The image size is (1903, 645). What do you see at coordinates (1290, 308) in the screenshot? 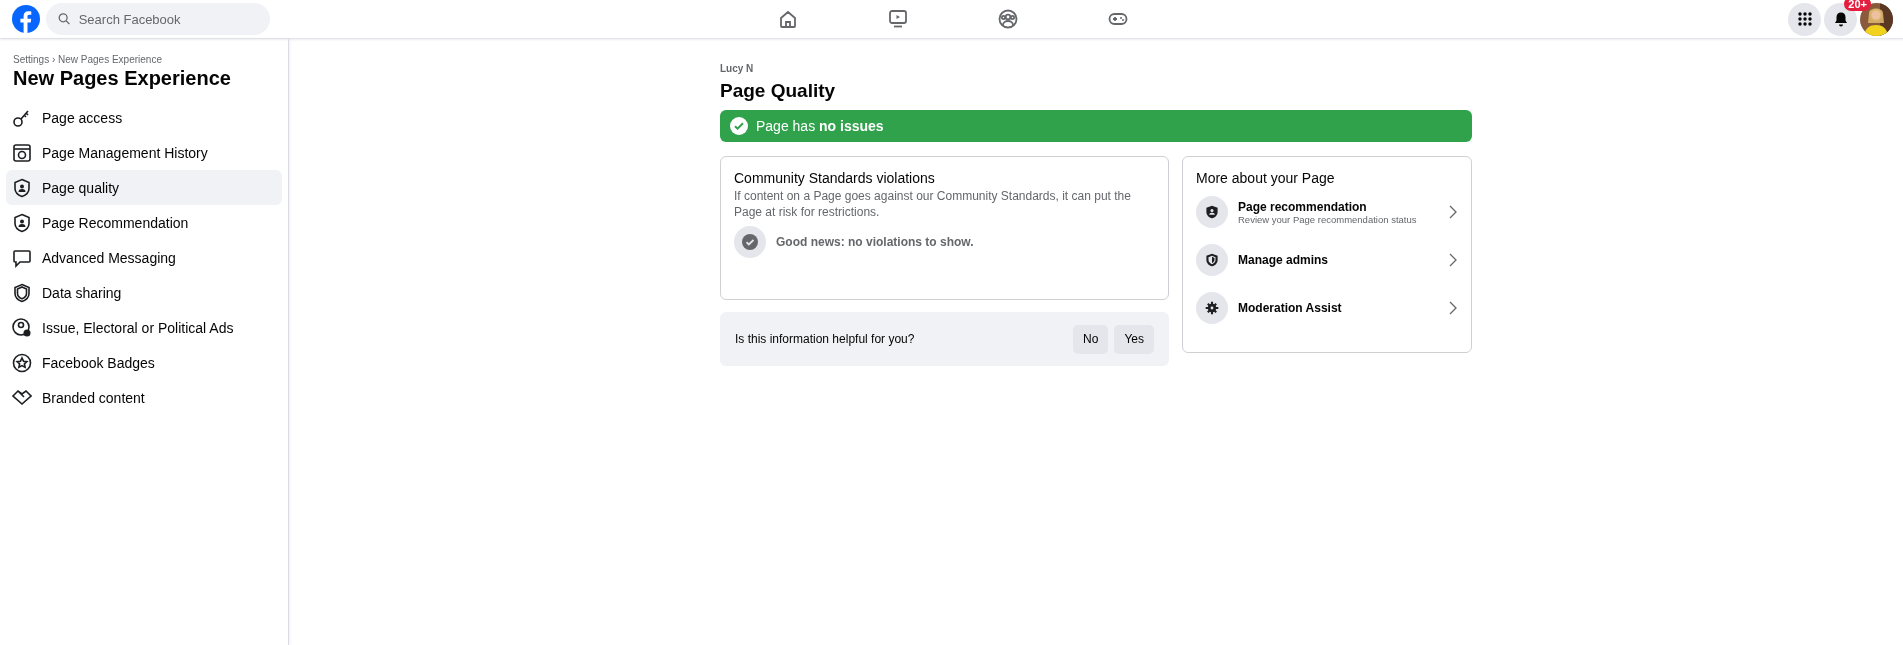
I see `more-item-title: Moderation Assist` at bounding box center [1290, 308].